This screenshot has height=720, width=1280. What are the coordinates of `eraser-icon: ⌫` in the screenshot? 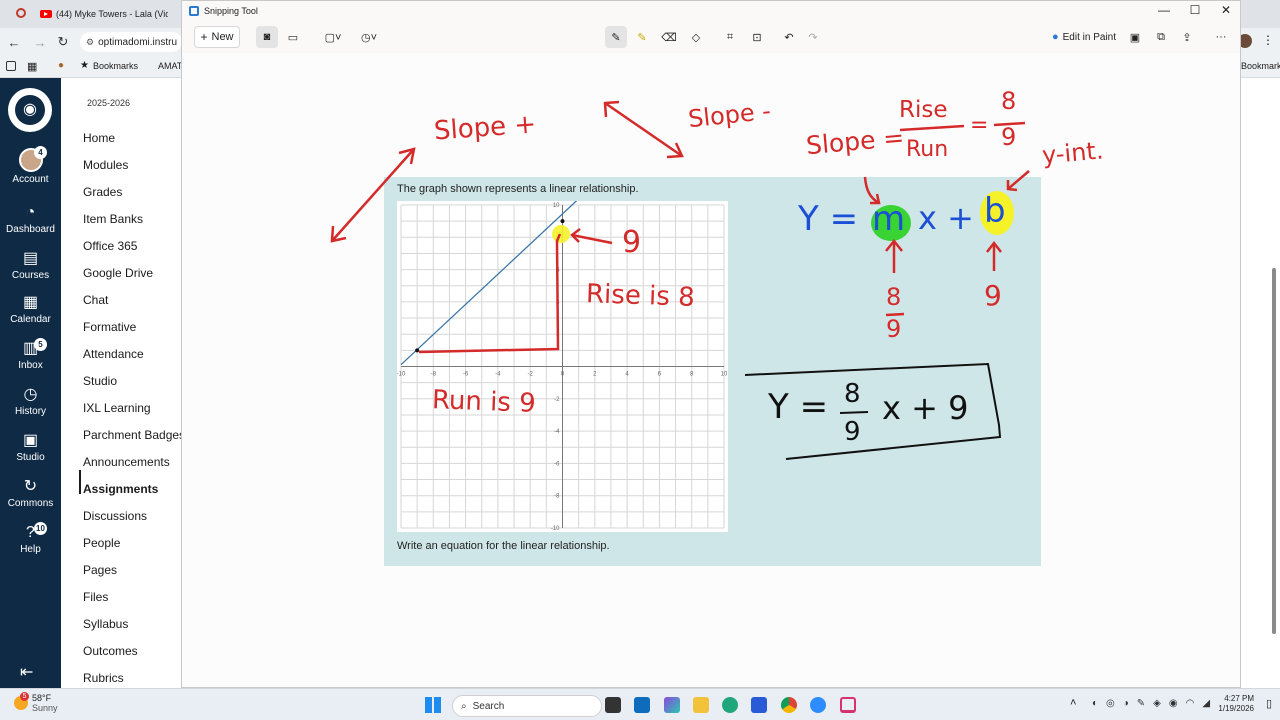 It's located at (669, 37).